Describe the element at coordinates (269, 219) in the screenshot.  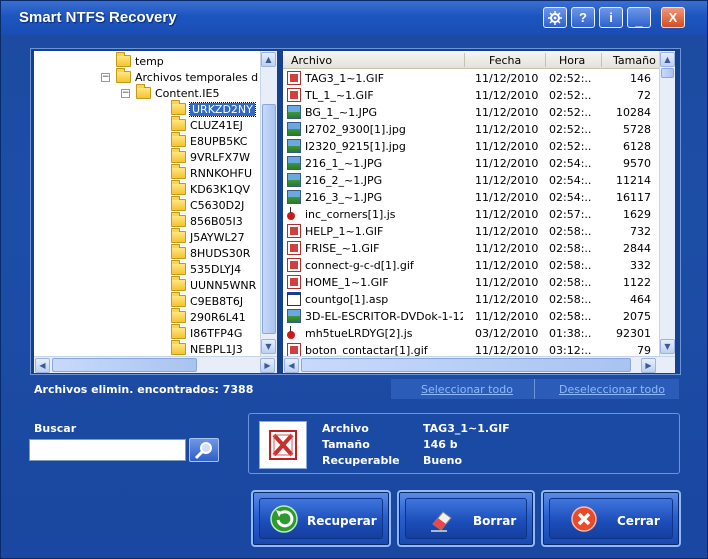
I see `tree-scroll-thumb` at that location.